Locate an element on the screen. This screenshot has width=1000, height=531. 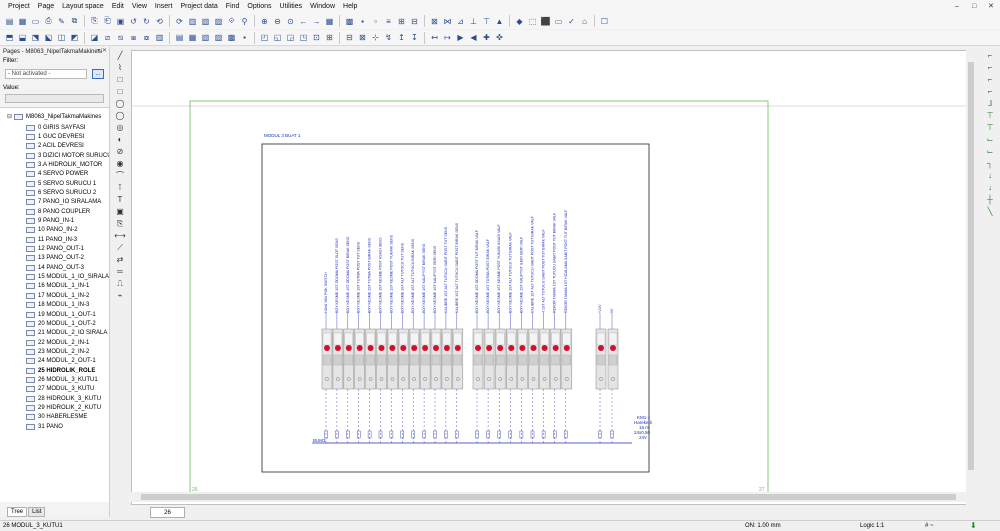
tree-page-item: 15 MODUL_1_IO_SIRALA is located at coordinates (67, 277).